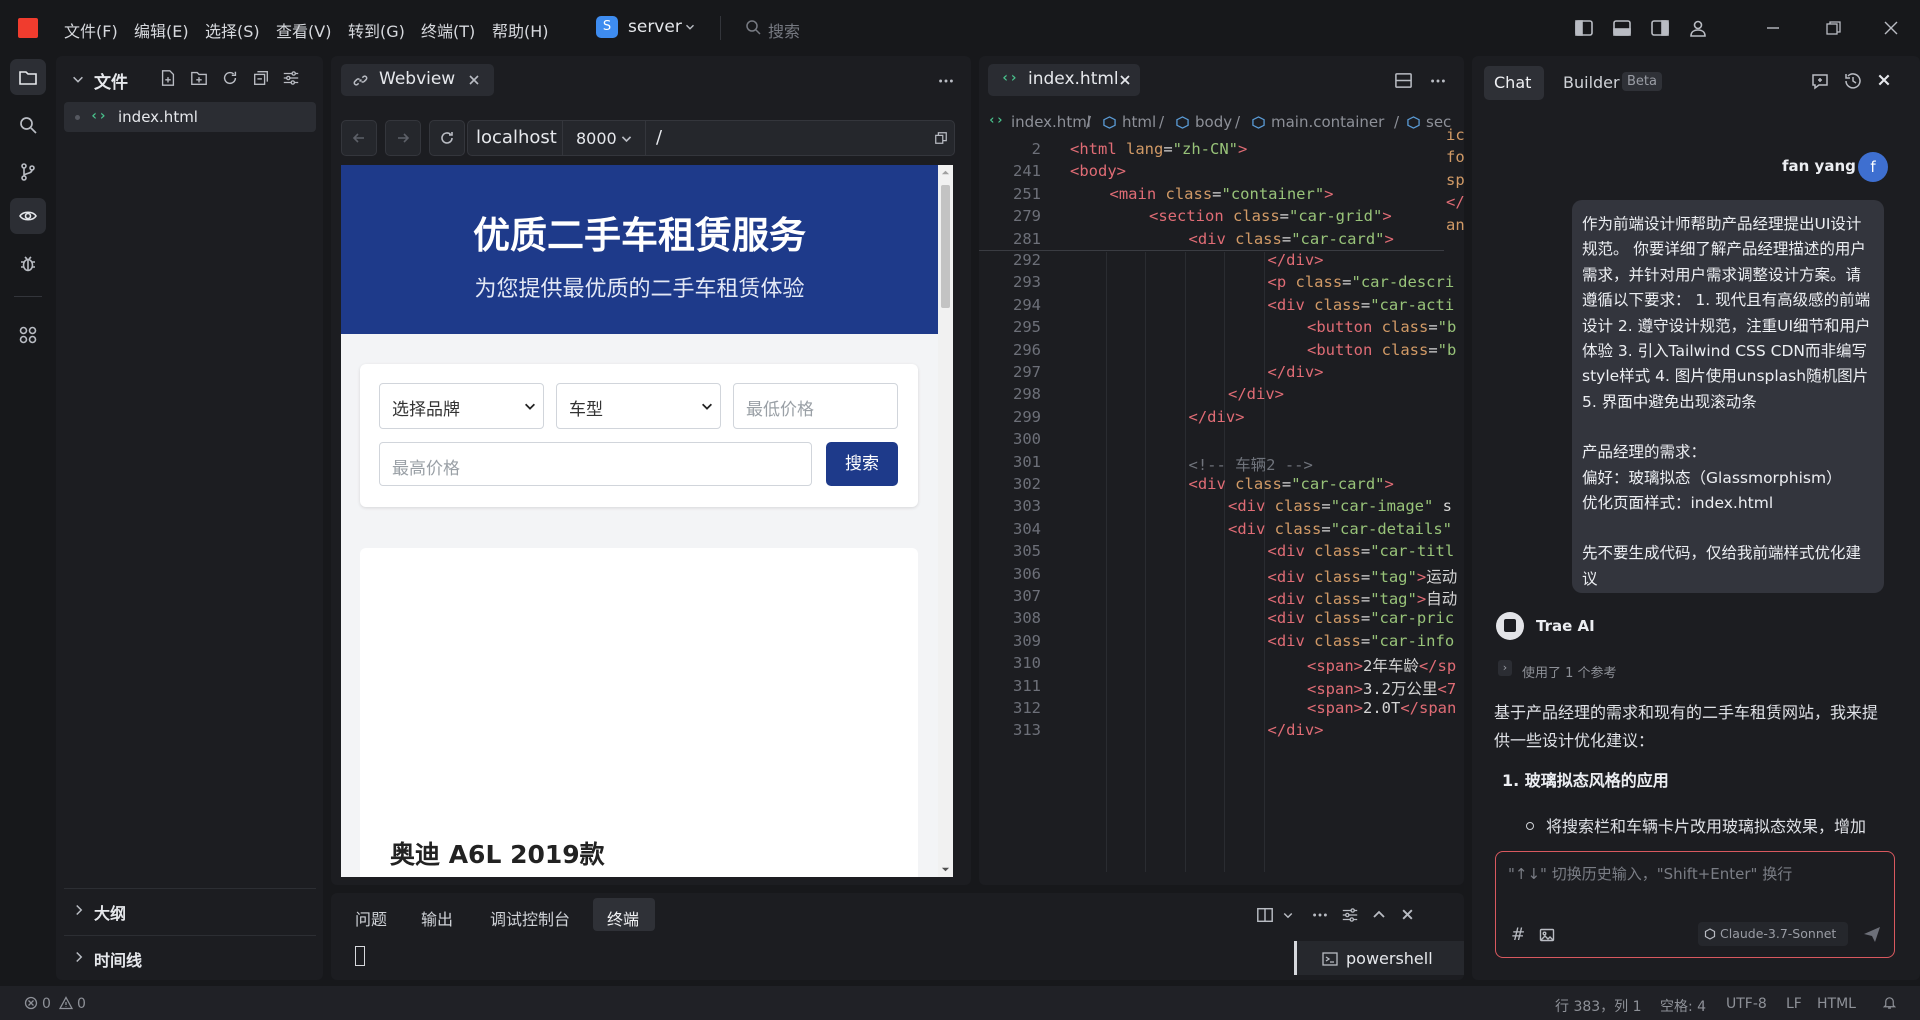 This screenshot has height=1020, width=1920. What do you see at coordinates (711, 138) in the screenshot?
I see `address-bar: localhost 8000 /` at bounding box center [711, 138].